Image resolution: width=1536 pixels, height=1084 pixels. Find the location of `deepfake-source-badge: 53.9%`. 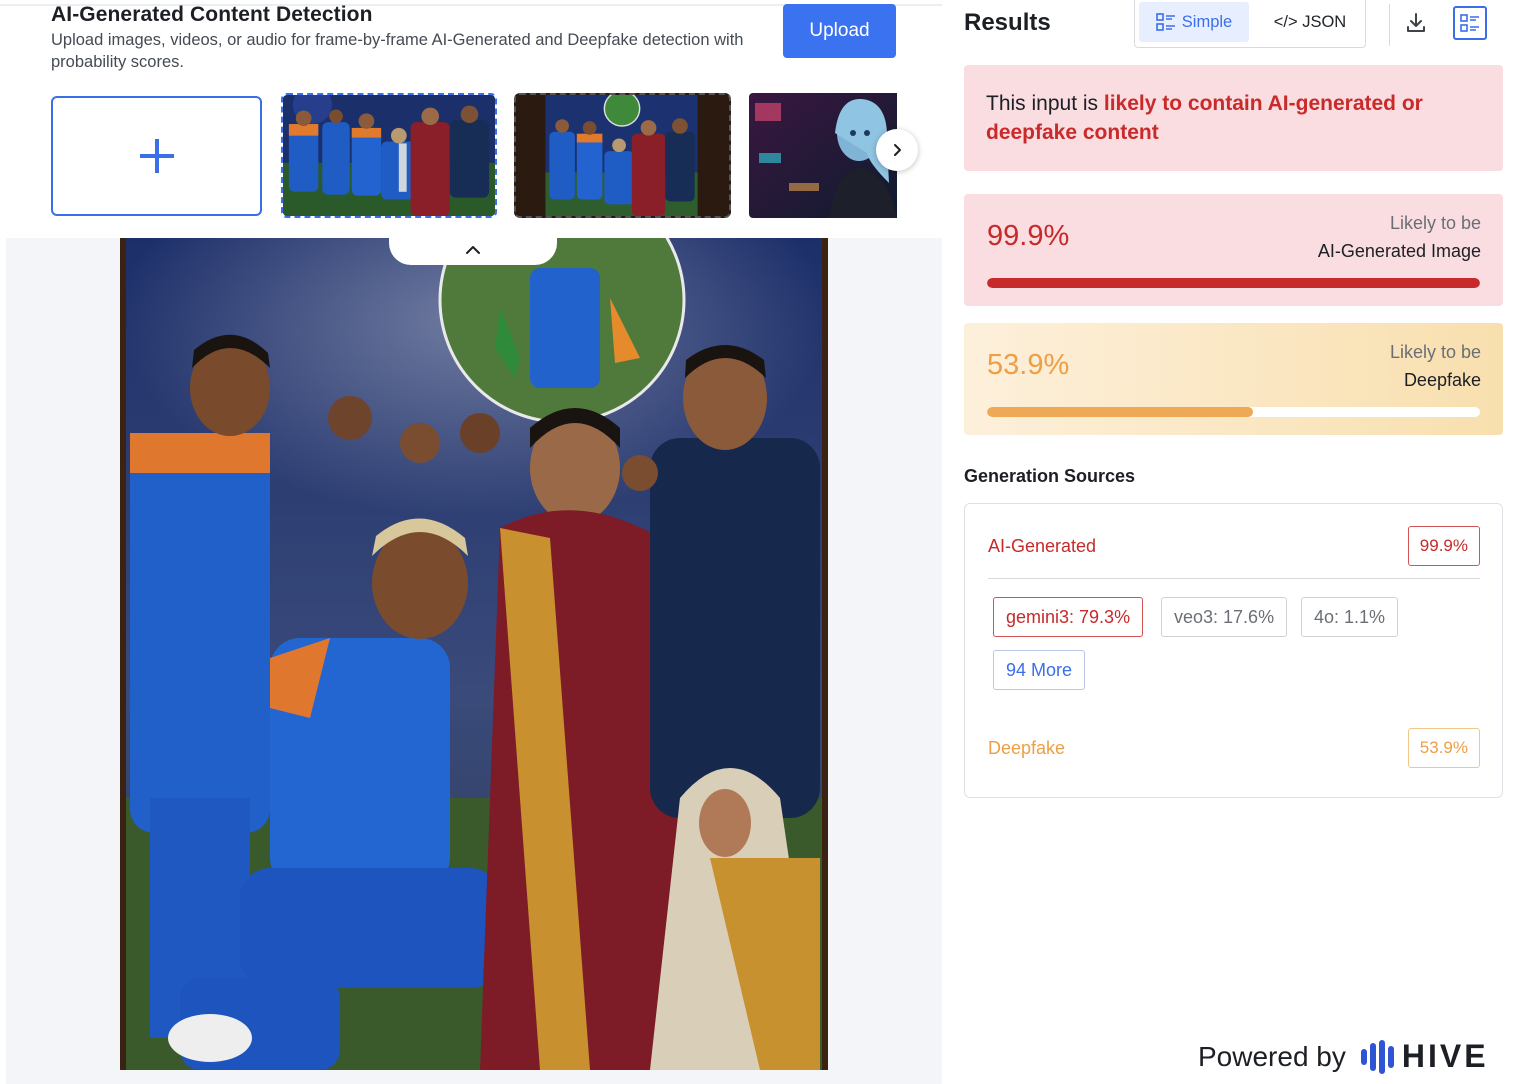

deepfake-source-badge: 53.9% is located at coordinates (1443, 748).